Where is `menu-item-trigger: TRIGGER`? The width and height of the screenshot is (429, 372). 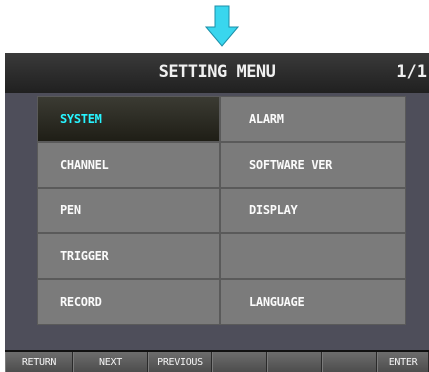 menu-item-trigger: TRIGGER is located at coordinates (128, 256).